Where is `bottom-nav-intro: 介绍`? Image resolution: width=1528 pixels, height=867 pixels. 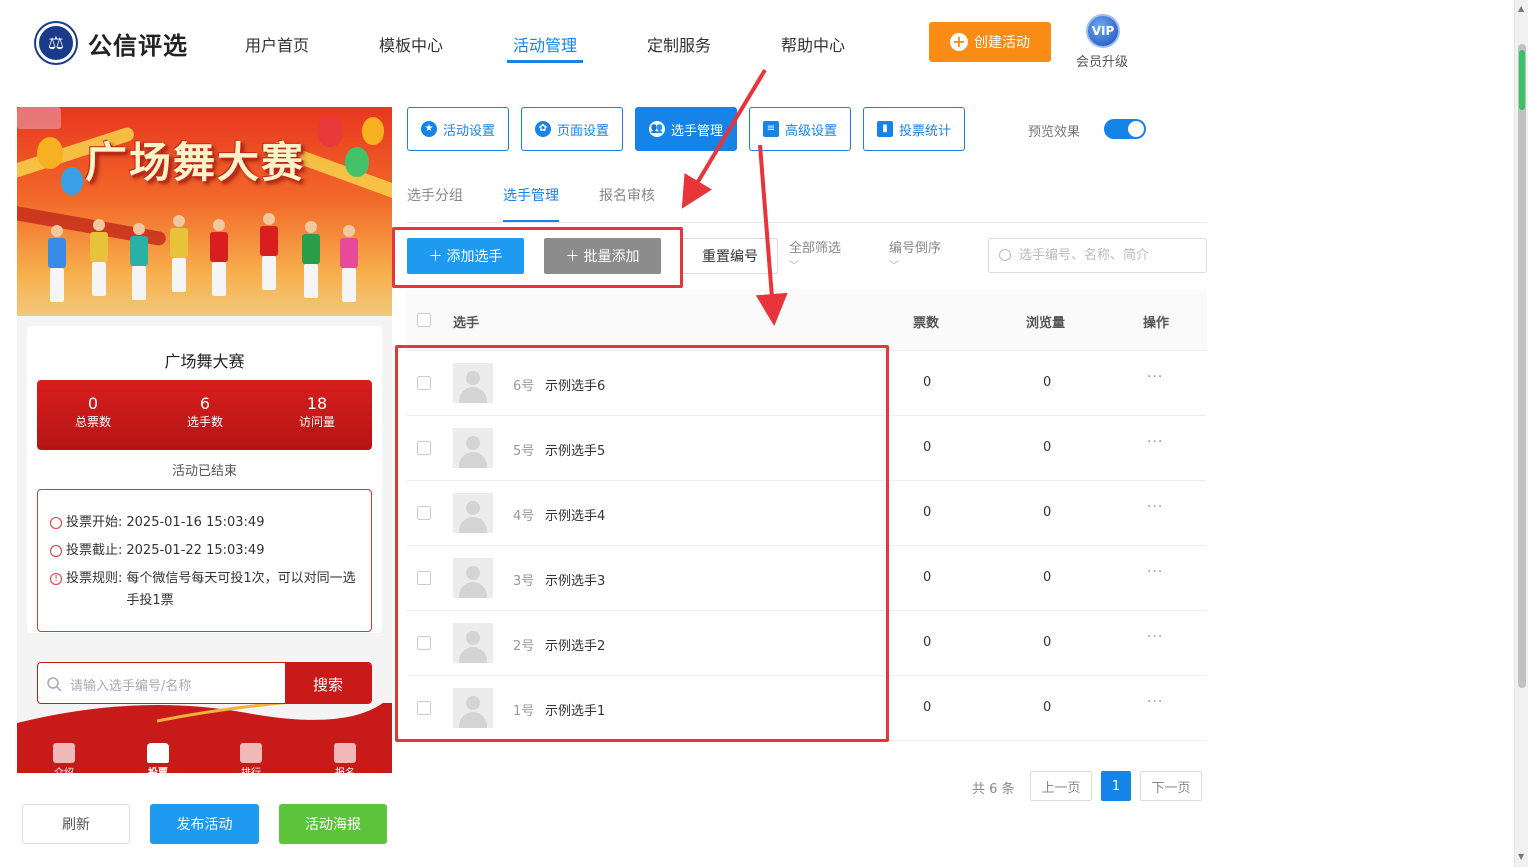
bottom-nav-intro: 介绍 is located at coordinates (64, 758).